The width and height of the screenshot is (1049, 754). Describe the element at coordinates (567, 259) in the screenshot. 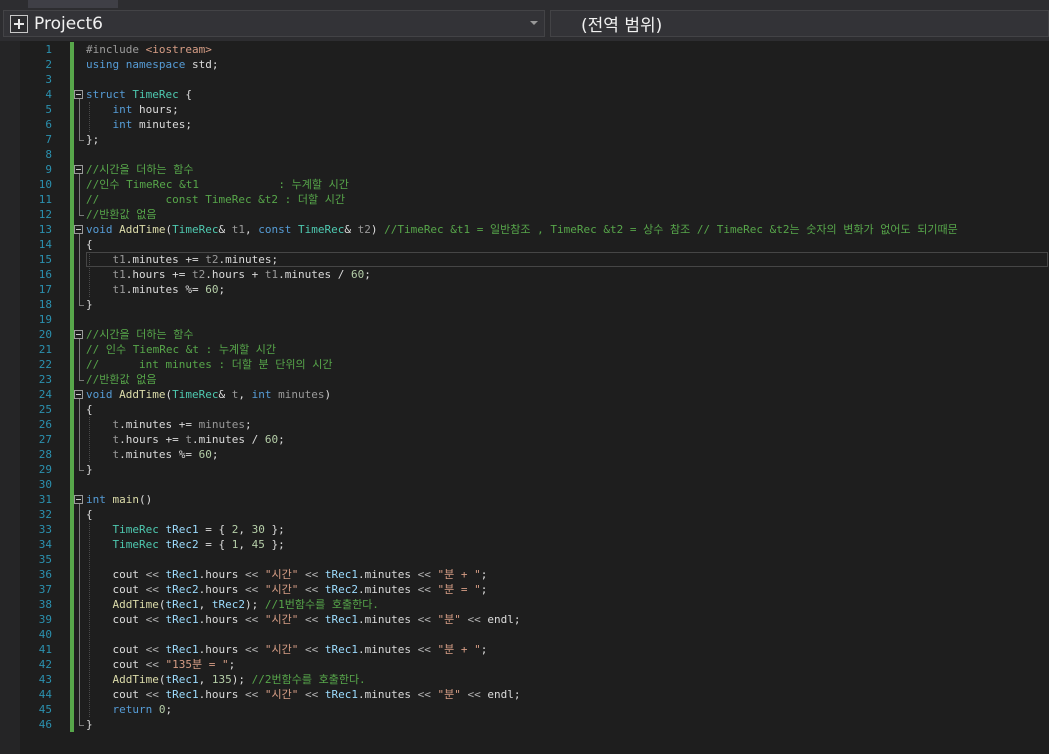

I see `current-line-highlight` at that location.